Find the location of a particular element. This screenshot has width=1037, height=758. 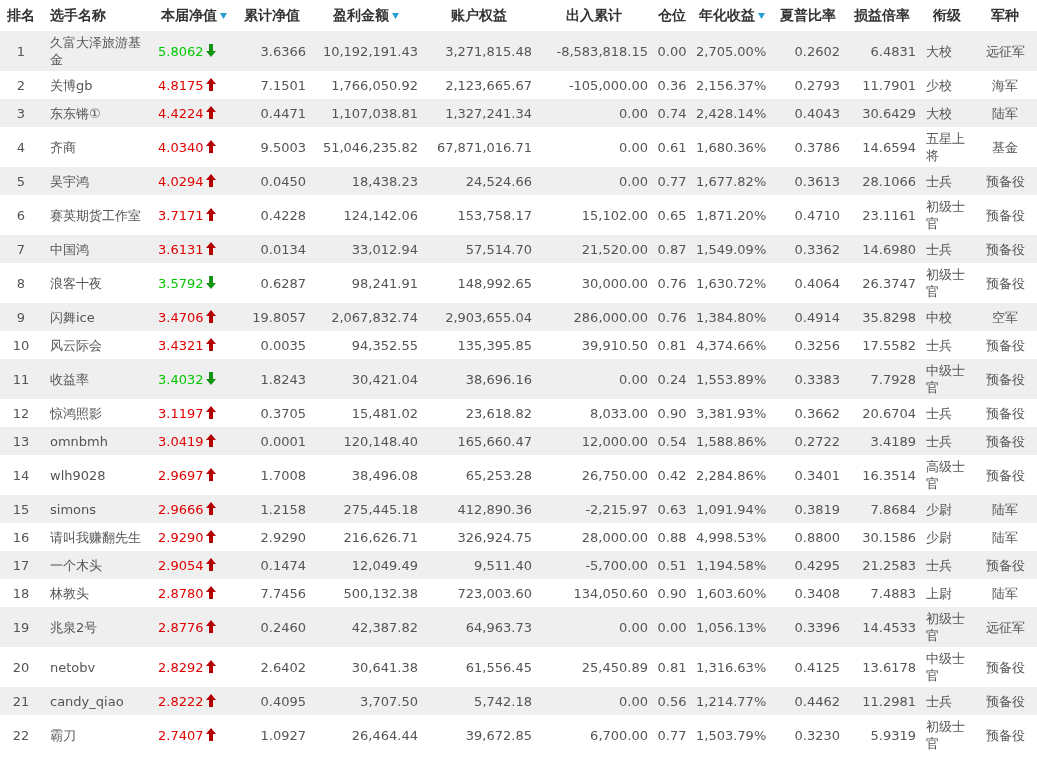

table-cell: 15,102.00 is located at coordinates (614, 215).